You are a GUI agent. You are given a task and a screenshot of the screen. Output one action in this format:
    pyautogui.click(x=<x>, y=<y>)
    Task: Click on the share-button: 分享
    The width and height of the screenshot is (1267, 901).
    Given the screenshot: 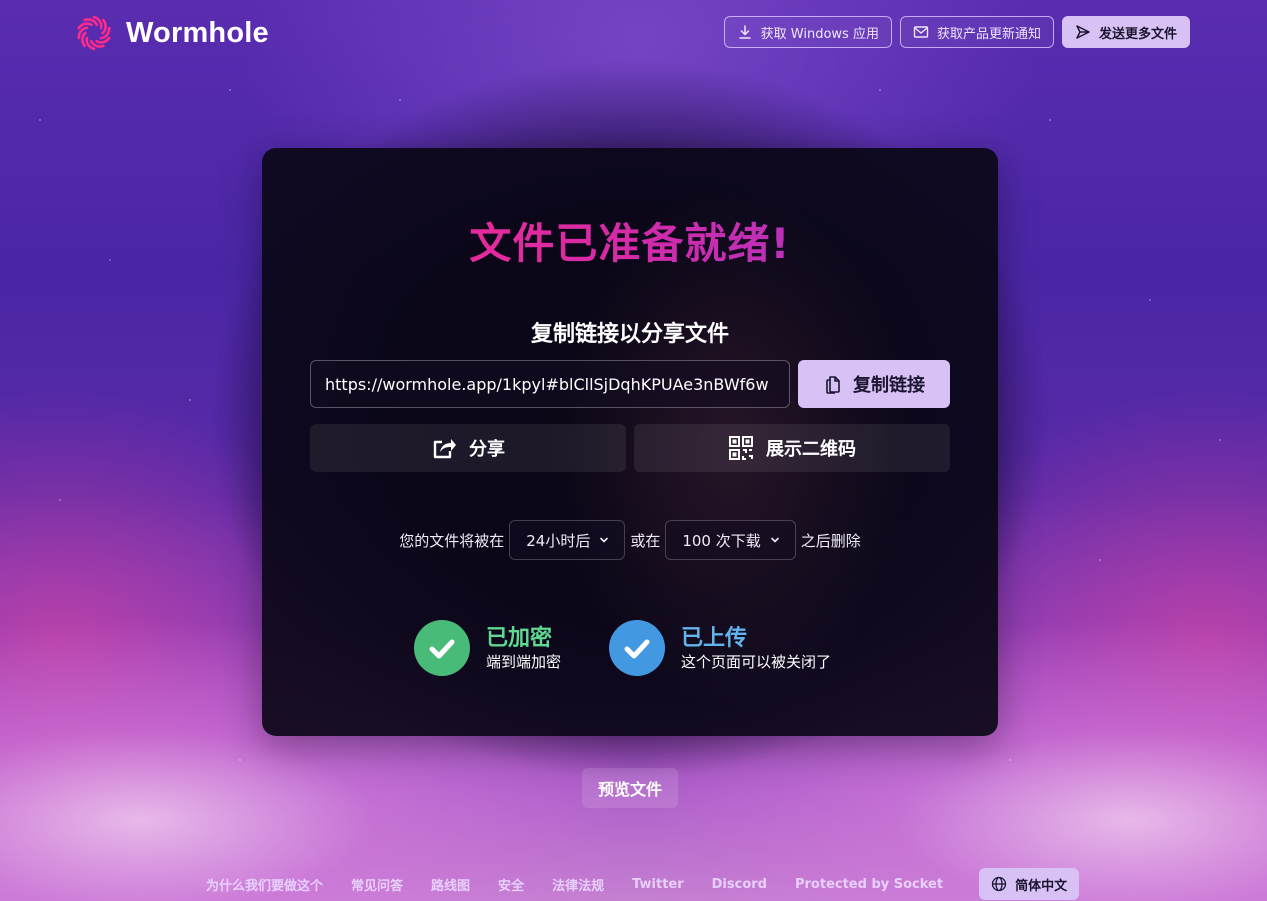 What is the action you would take?
    pyautogui.click(x=468, y=448)
    